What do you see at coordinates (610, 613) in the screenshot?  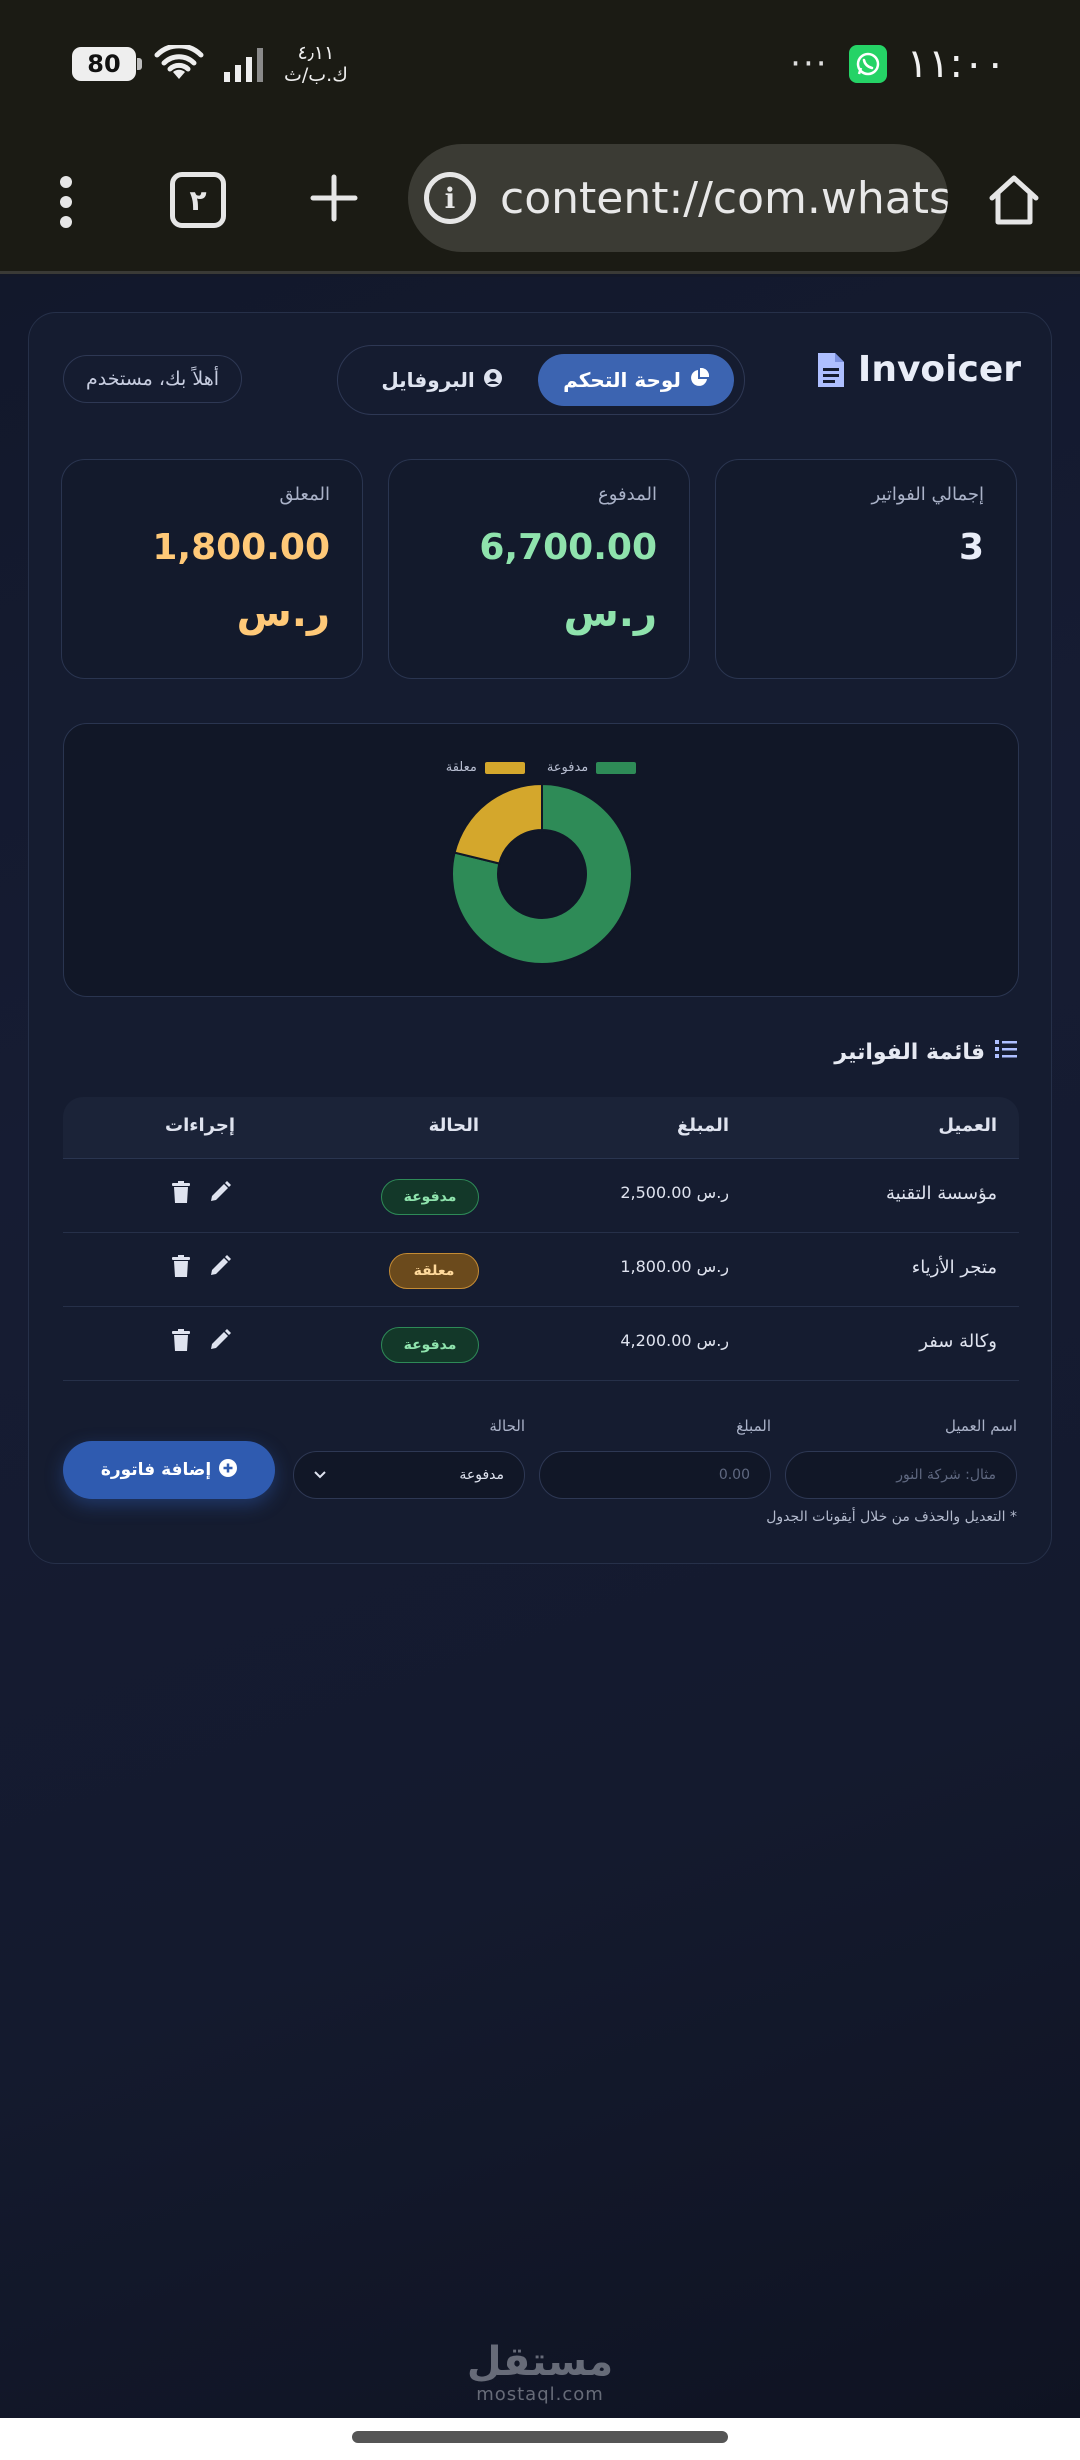 I see `stat-paid-currency: ر.س` at bounding box center [610, 613].